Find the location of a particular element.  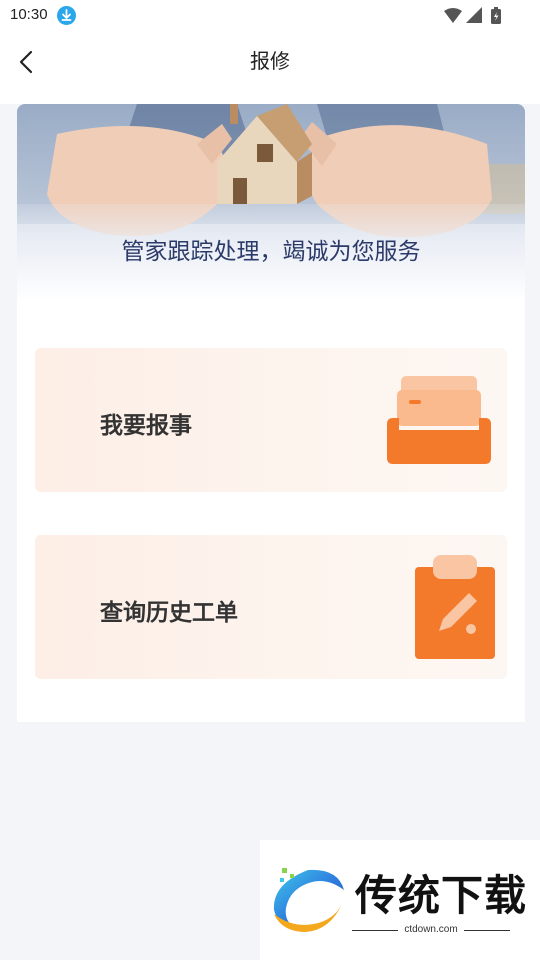

wifi-icon is located at coordinates (453, 15).